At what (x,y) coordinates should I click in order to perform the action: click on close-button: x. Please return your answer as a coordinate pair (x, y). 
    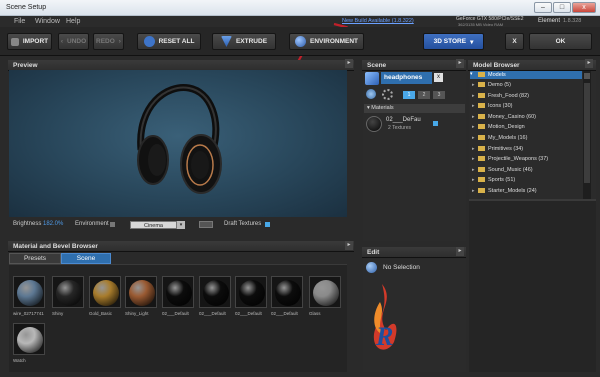
    Looking at the image, I should click on (584, 7).